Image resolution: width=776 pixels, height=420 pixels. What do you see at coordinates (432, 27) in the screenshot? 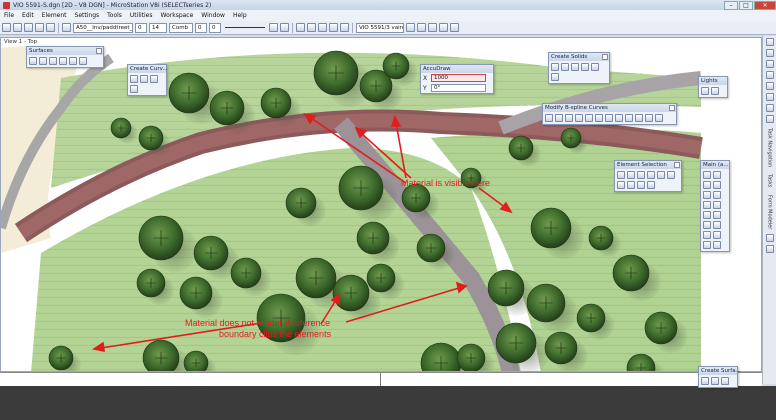
I see `snap-icon` at bounding box center [432, 27].